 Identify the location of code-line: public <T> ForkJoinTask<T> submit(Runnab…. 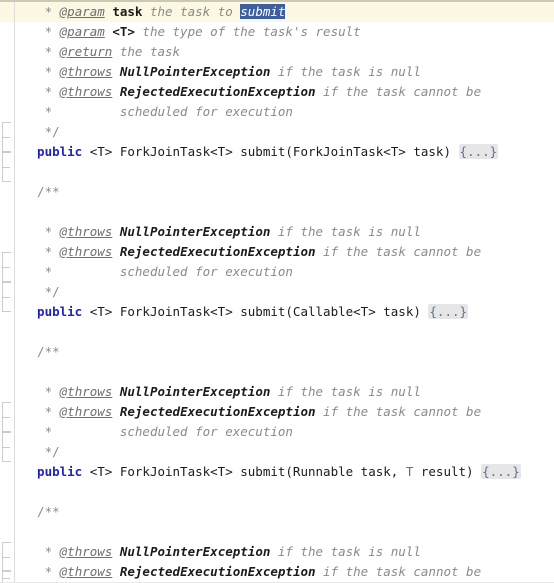
(277, 472).